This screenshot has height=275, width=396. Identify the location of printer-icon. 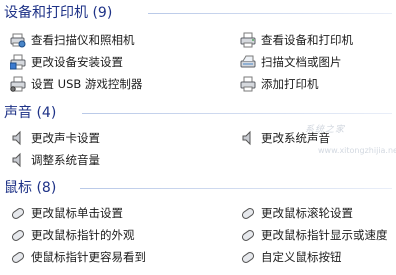
(248, 40).